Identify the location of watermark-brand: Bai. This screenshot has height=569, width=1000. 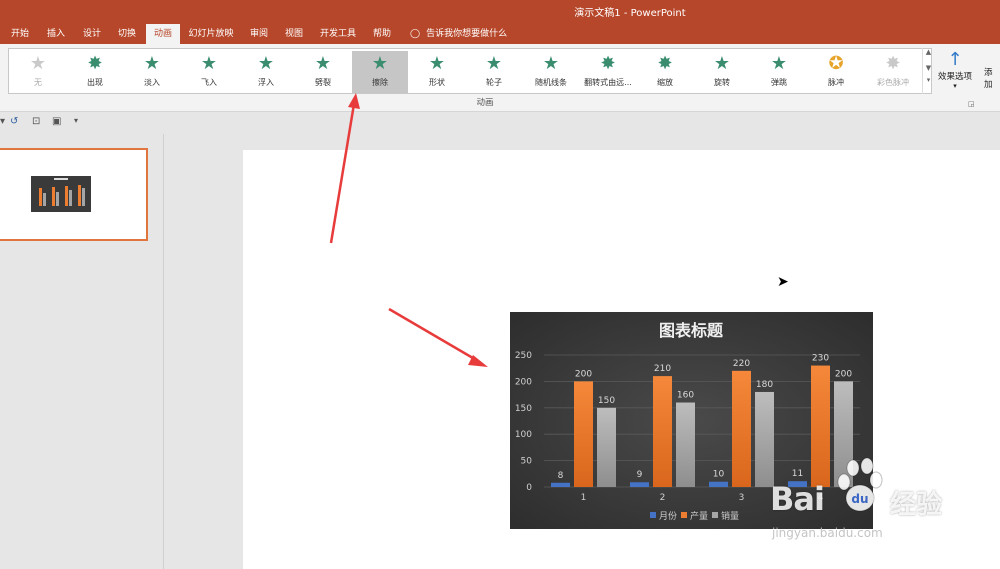
(797, 499).